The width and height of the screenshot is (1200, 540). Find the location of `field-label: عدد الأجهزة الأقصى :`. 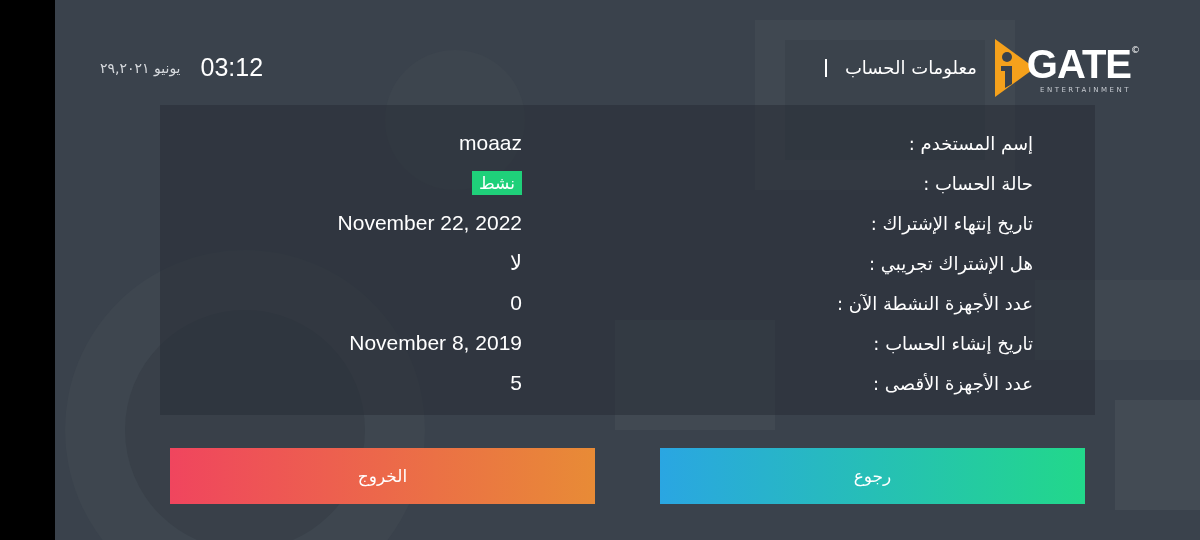

field-label: عدد الأجهزة الأقصى : is located at coordinates (953, 383).